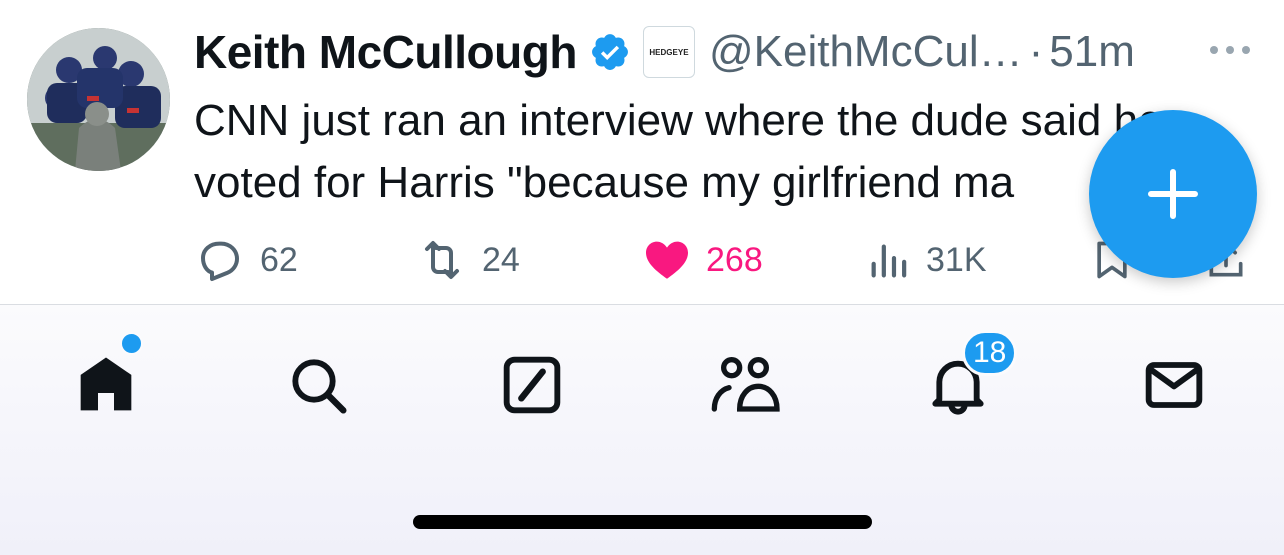 This screenshot has width=1284, height=555. I want to click on grok-icon, so click(532, 385).